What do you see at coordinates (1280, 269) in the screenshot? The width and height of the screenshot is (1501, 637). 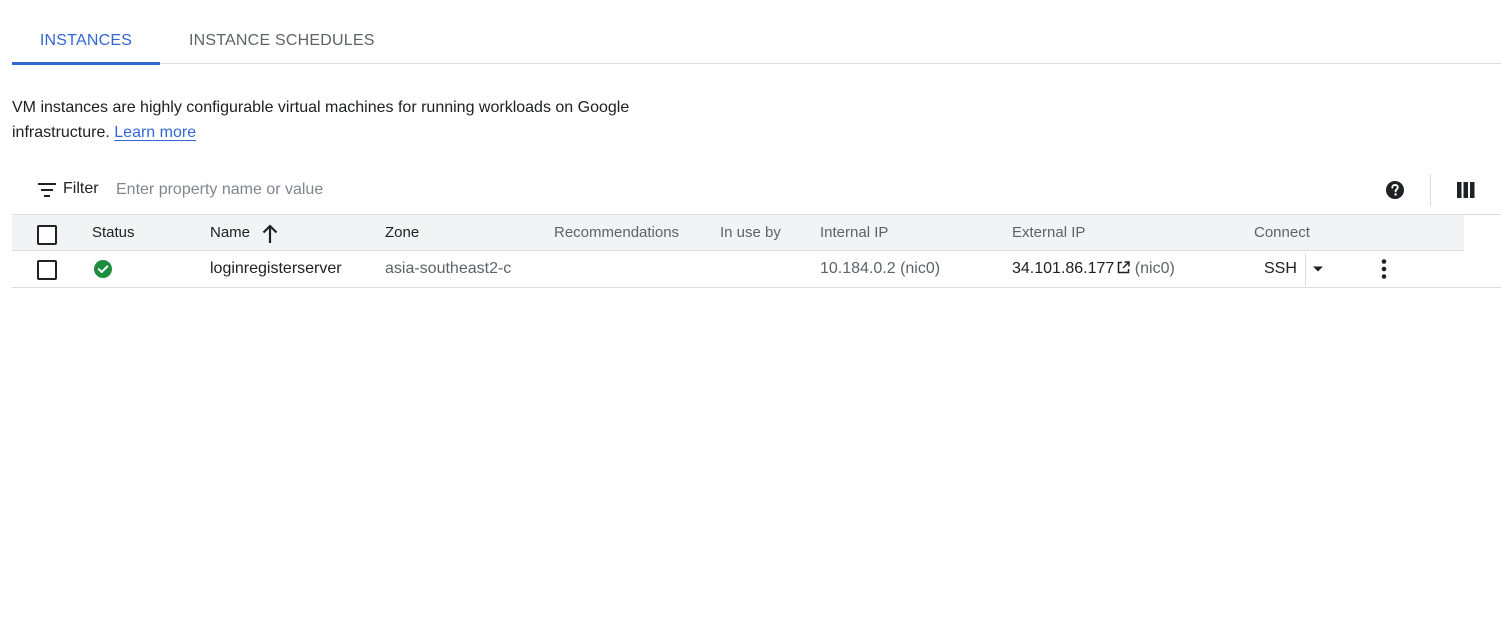 I see `ssh-button: SSH` at bounding box center [1280, 269].